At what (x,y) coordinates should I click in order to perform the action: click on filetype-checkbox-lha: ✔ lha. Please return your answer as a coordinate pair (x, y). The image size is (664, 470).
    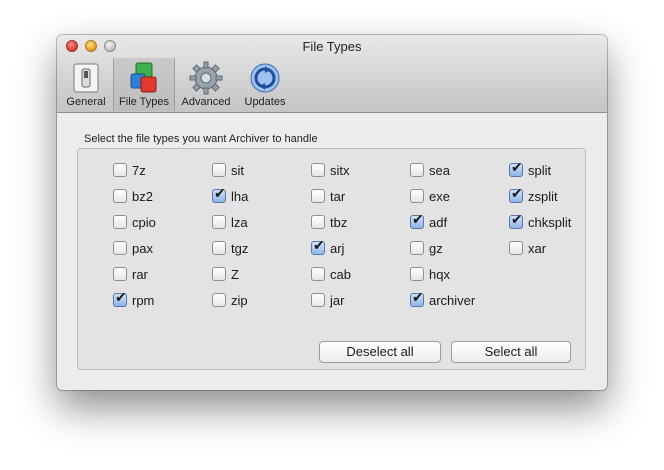
    Looking at the image, I should click on (230, 196).